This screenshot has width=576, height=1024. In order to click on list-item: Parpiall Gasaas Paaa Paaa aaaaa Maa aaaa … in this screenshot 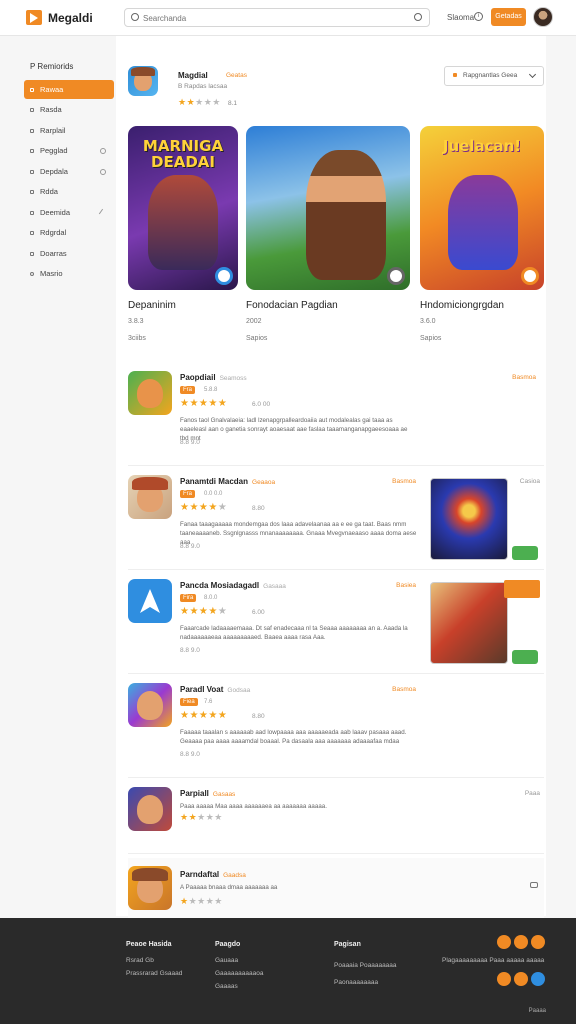, I will do `click(336, 816)`.